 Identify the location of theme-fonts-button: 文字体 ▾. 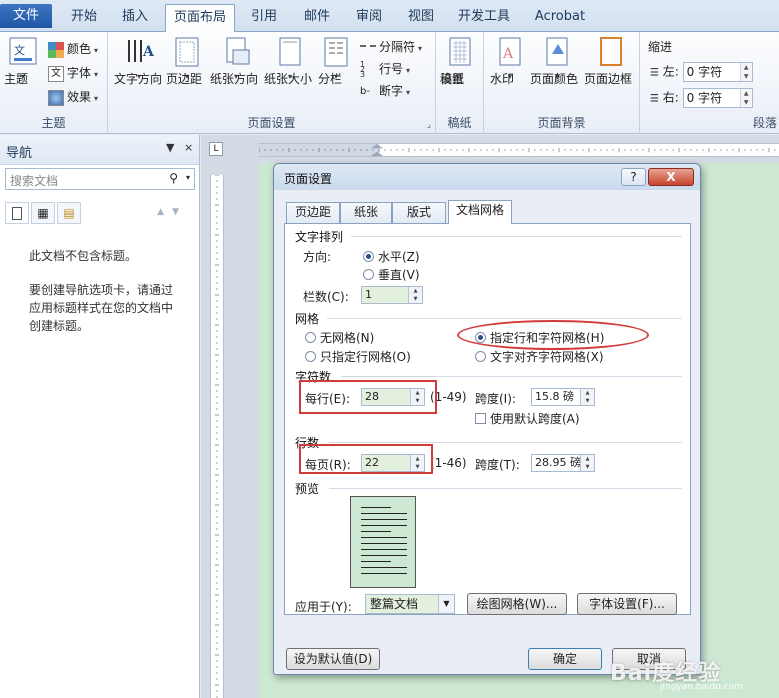
(73, 73).